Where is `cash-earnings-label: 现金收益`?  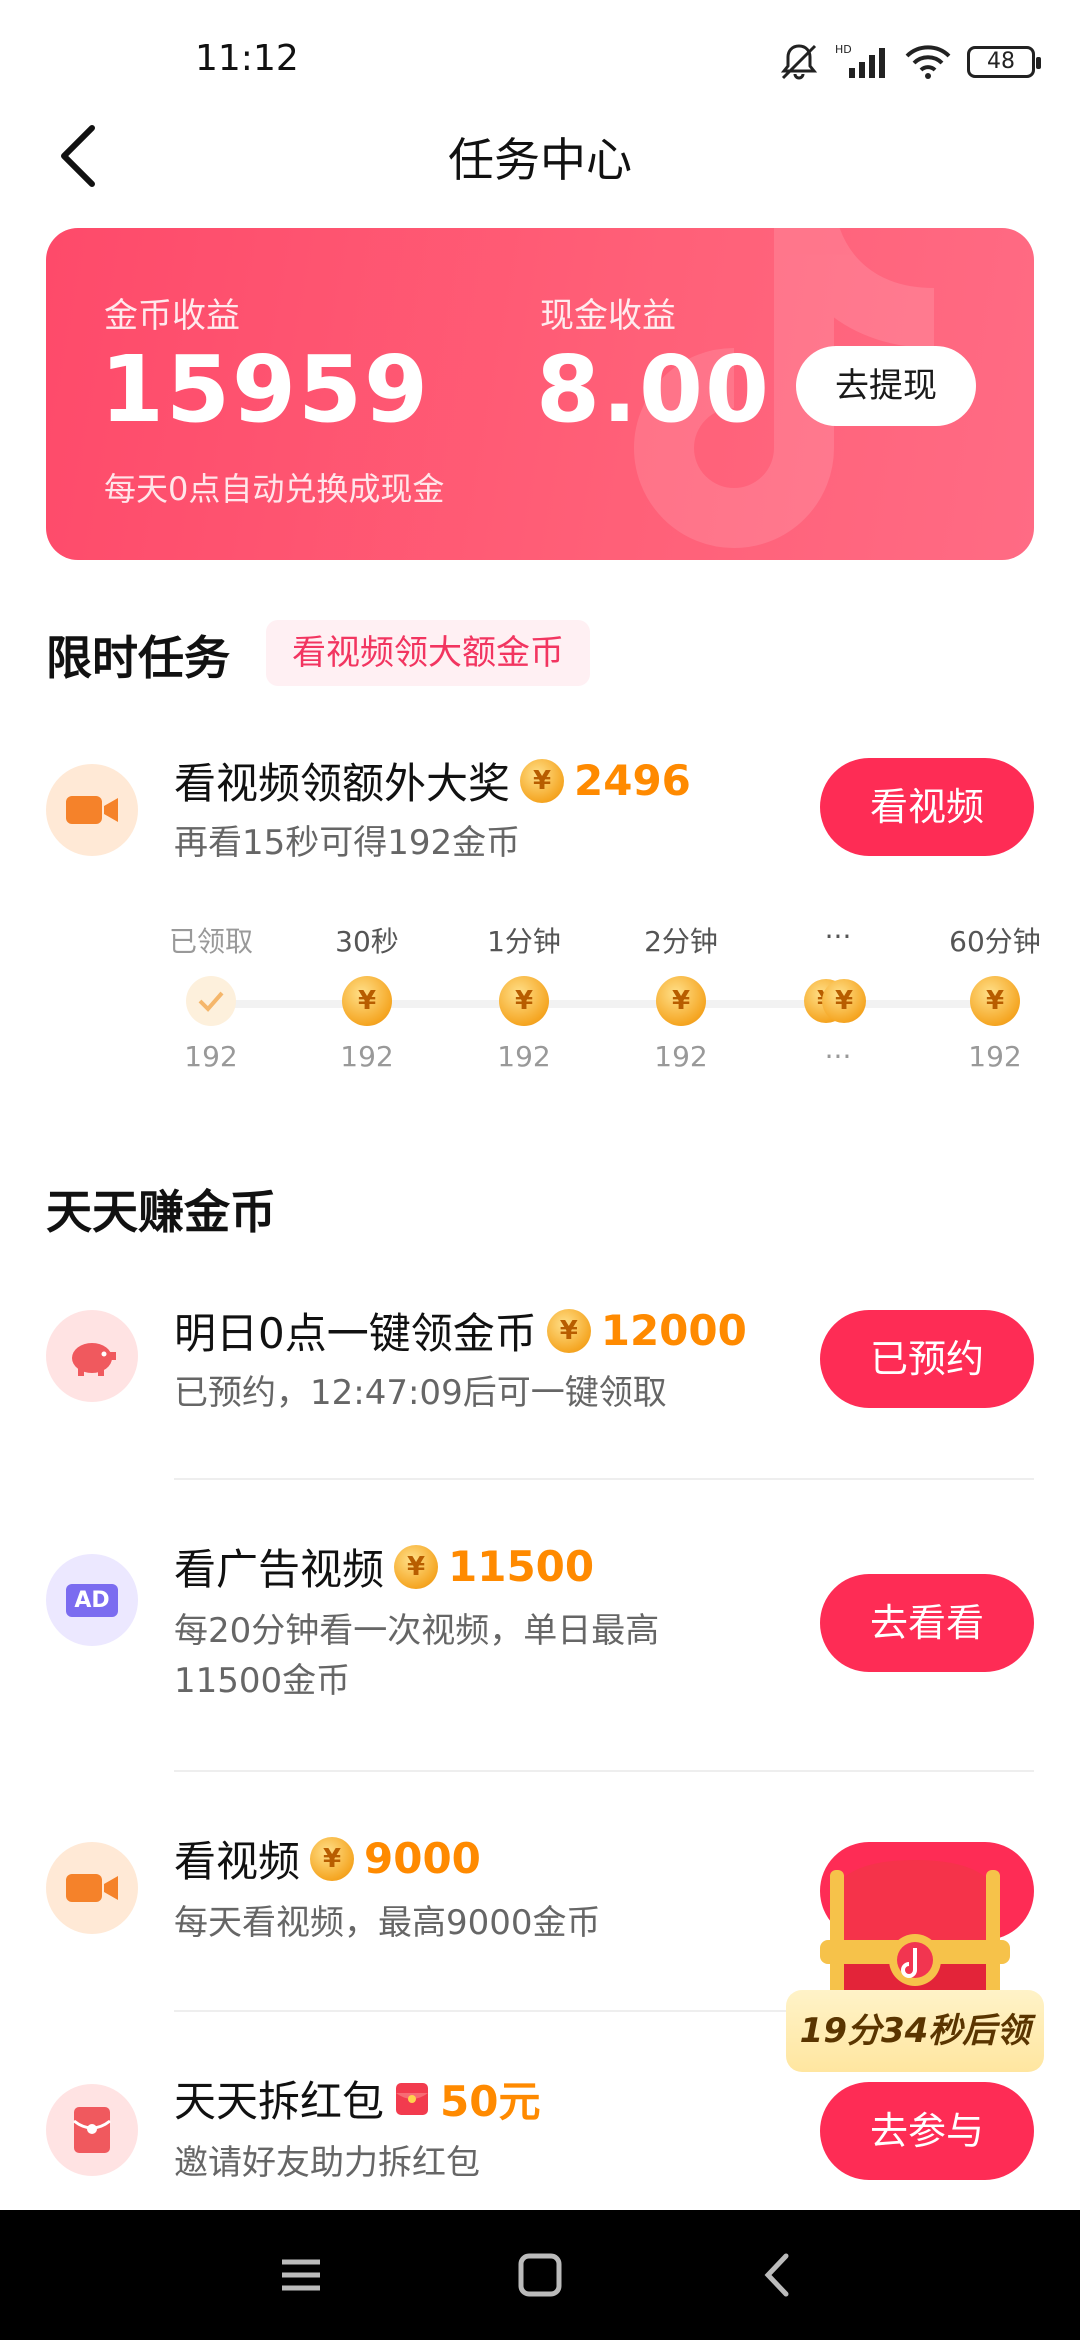
cash-earnings-label: 现金收益 is located at coordinates (608, 316).